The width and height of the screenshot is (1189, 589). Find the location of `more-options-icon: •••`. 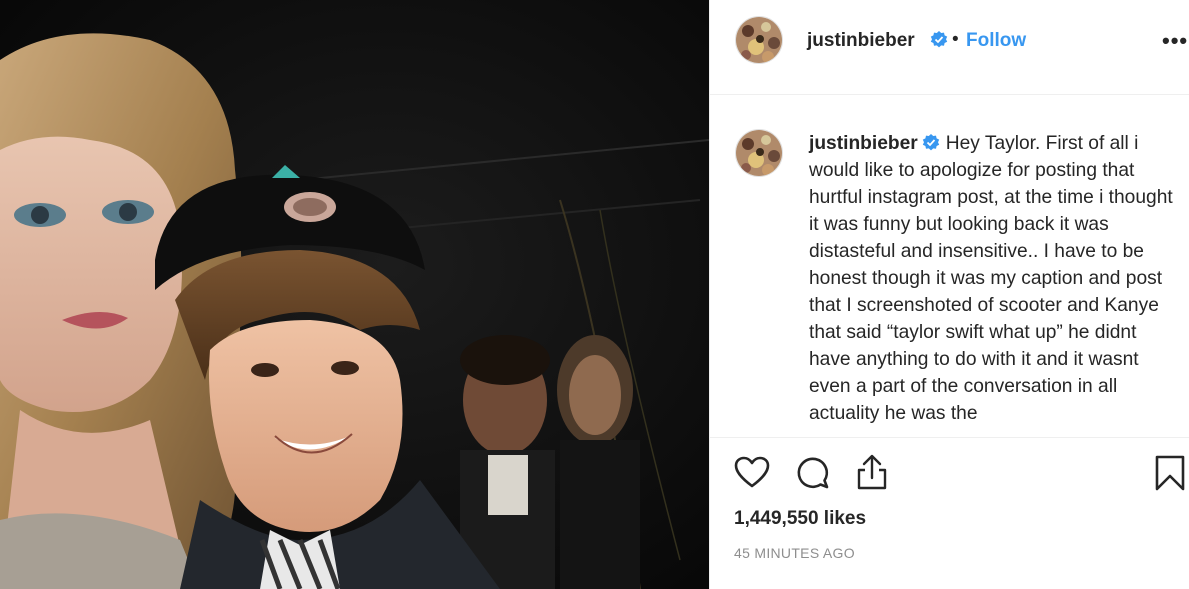

more-options-icon: ••• is located at coordinates (1175, 41).